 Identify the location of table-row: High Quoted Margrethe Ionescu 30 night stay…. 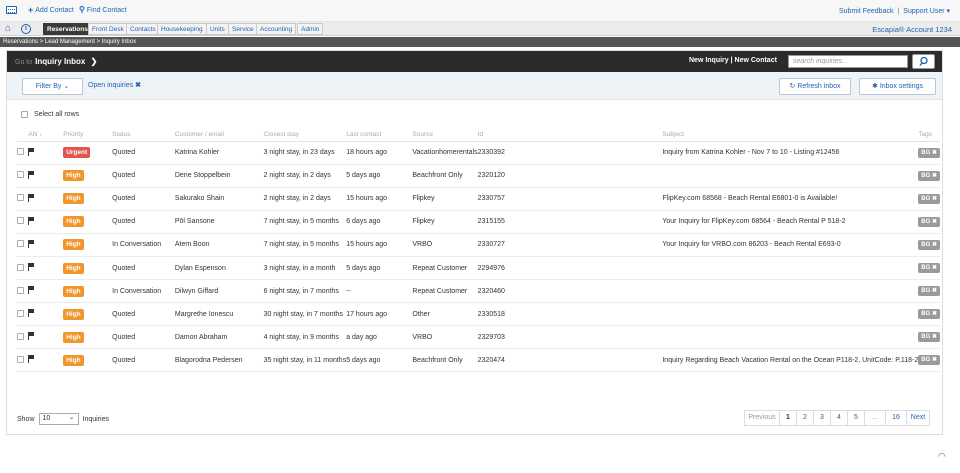
(478, 314).